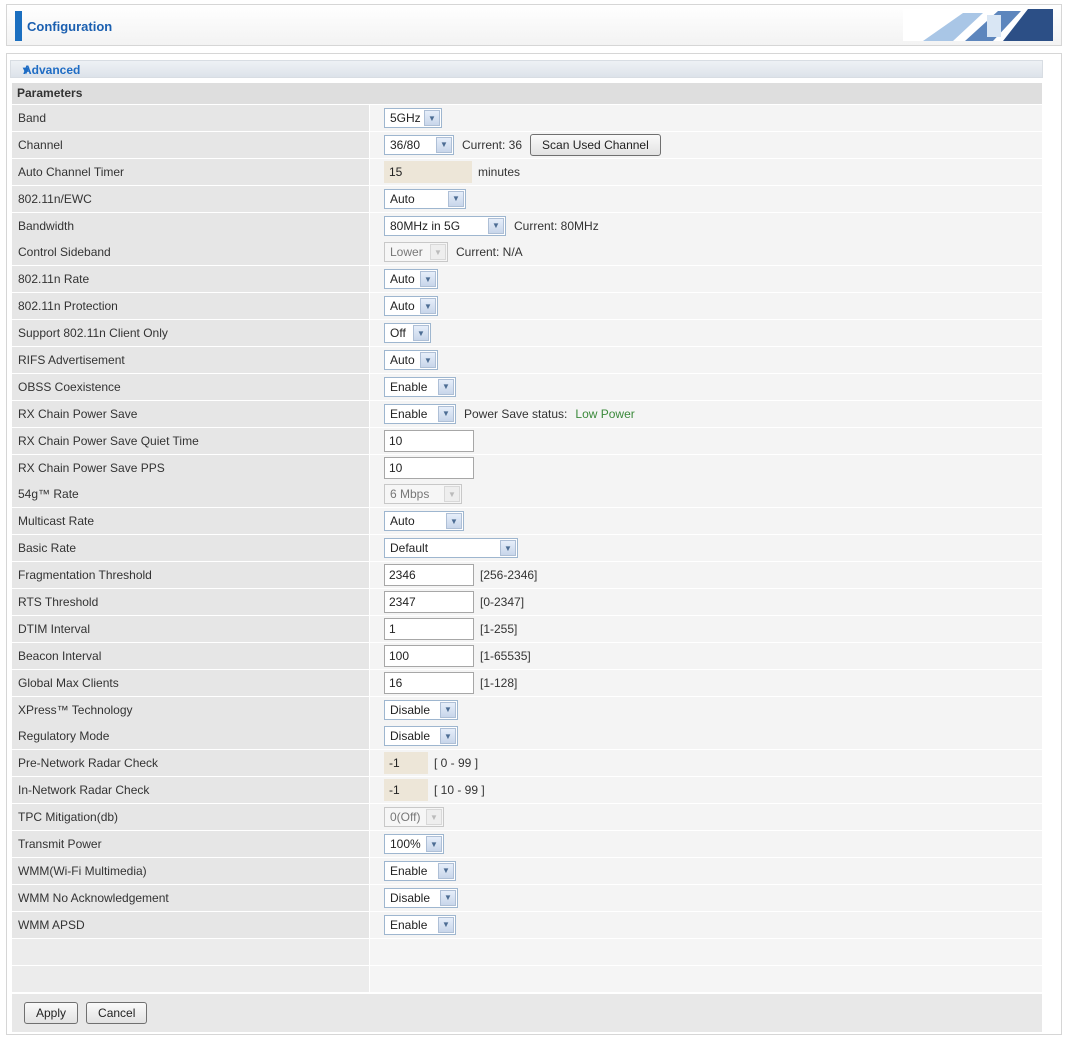  What do you see at coordinates (499, 171) in the screenshot?
I see `minutes-unit: minutes` at bounding box center [499, 171].